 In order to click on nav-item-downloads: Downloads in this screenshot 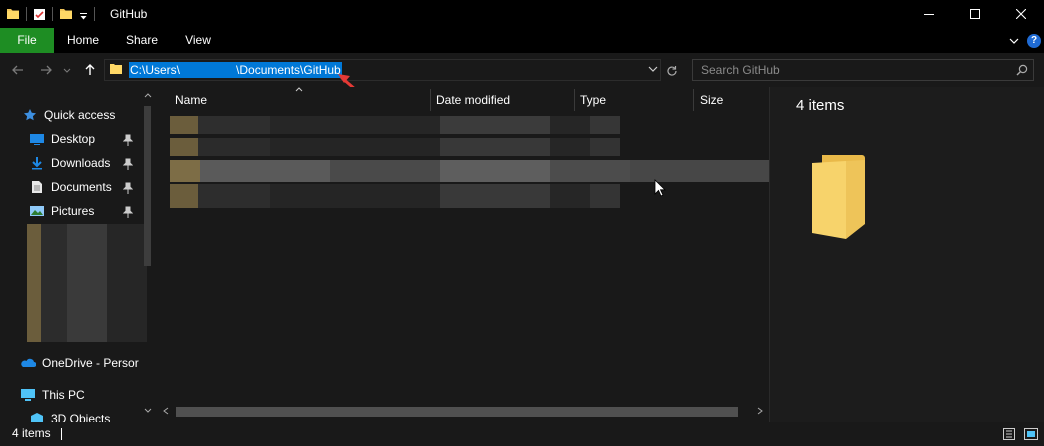, I will do `click(69, 163)`.